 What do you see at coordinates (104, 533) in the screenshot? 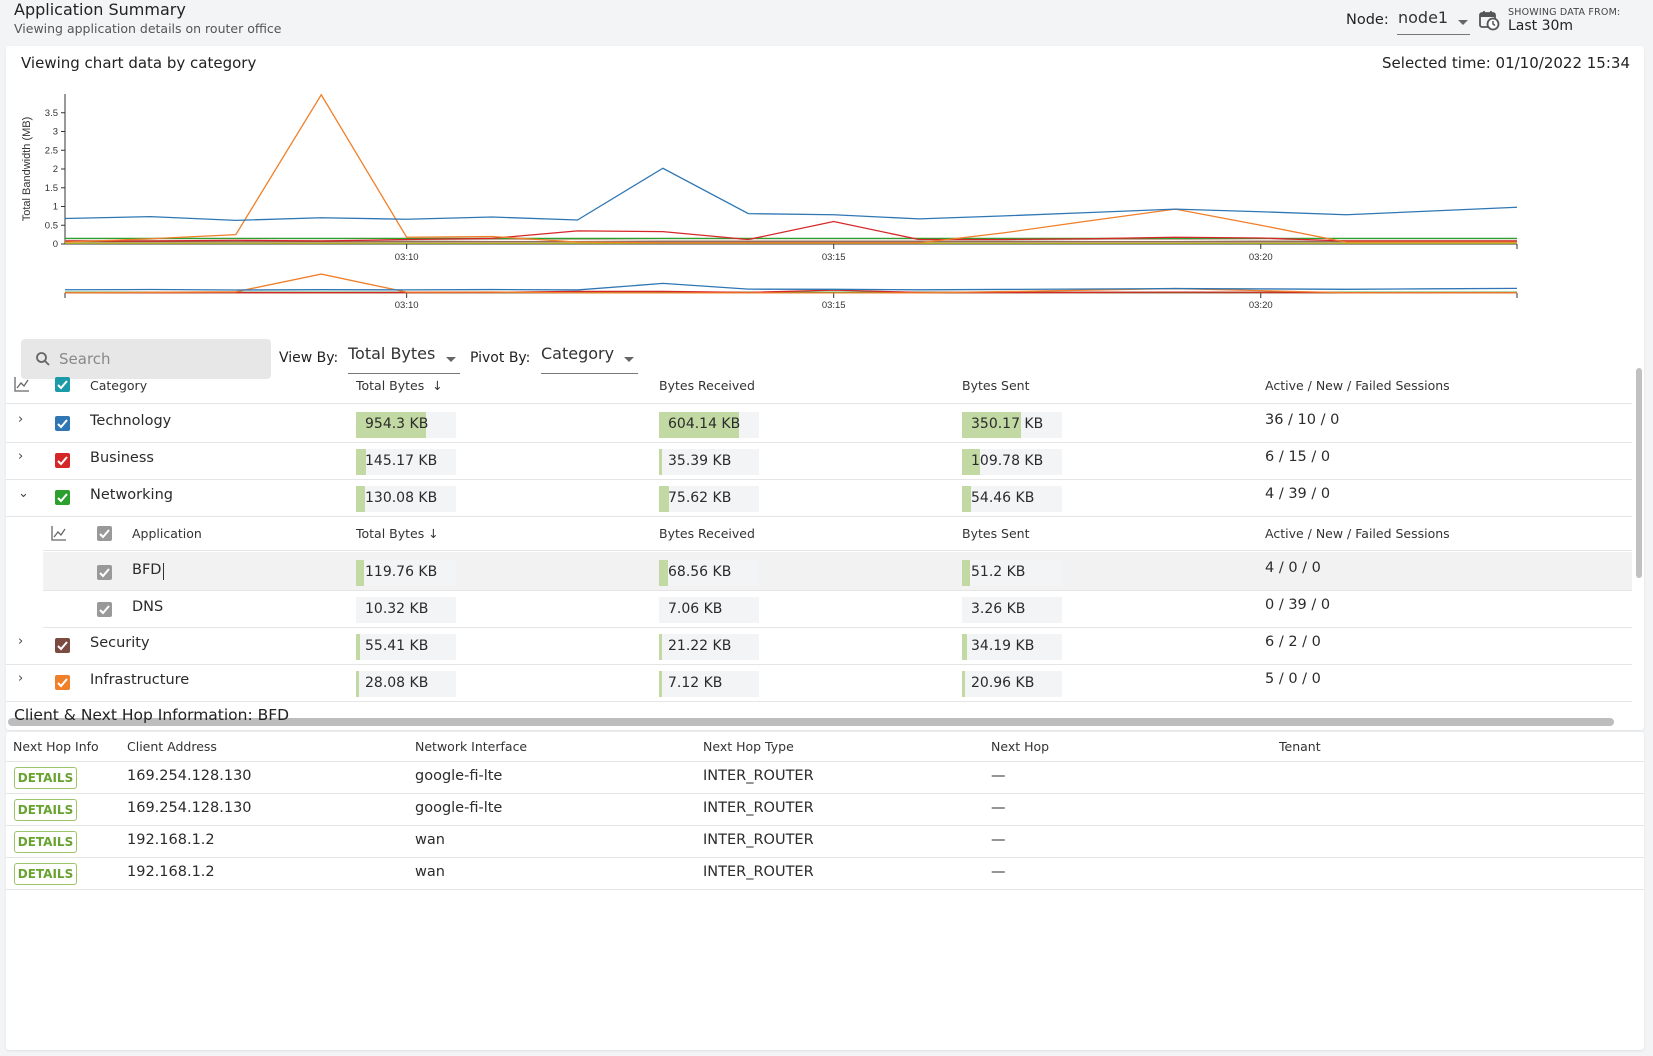
I see `select-all-apps-checkbox` at bounding box center [104, 533].